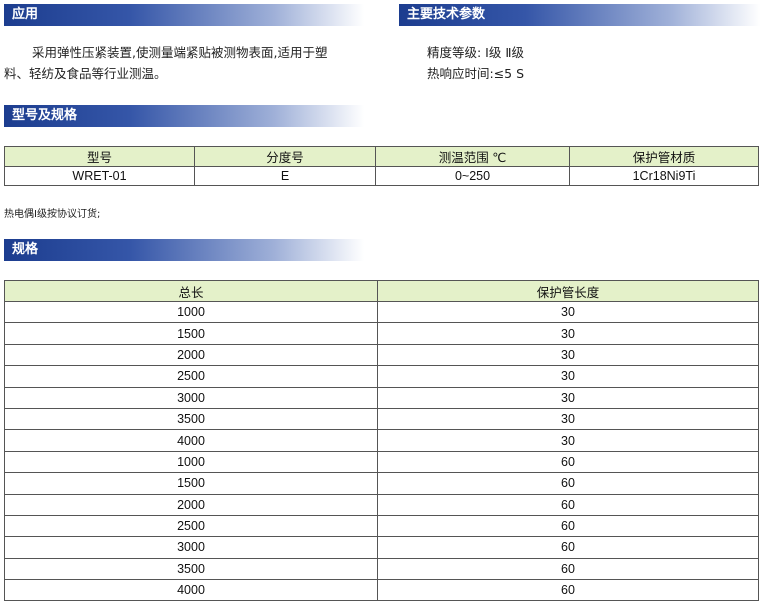 The width and height of the screenshot is (762, 606). I want to click on table-row: 3000 30, so click(381, 397).